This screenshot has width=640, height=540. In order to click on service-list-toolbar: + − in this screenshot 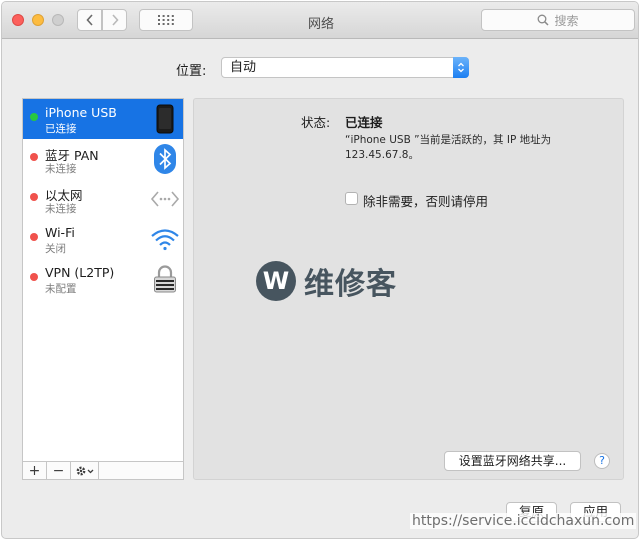, I will do `click(103, 470)`.